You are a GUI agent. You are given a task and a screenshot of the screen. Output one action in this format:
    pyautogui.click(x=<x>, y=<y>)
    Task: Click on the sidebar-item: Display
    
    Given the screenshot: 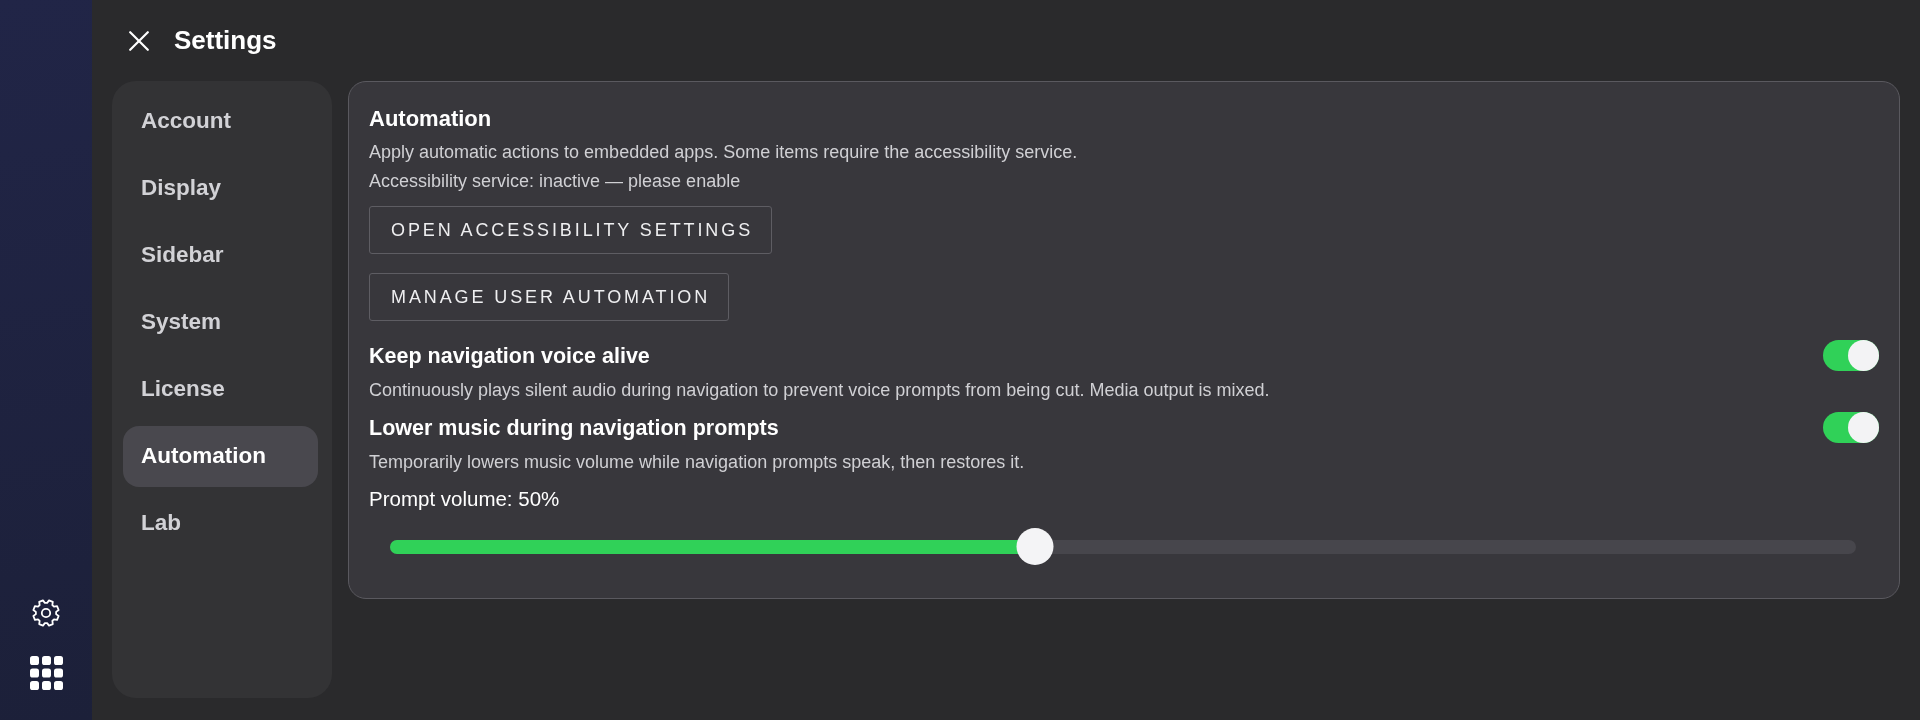 What is the action you would take?
    pyautogui.click(x=220, y=188)
    